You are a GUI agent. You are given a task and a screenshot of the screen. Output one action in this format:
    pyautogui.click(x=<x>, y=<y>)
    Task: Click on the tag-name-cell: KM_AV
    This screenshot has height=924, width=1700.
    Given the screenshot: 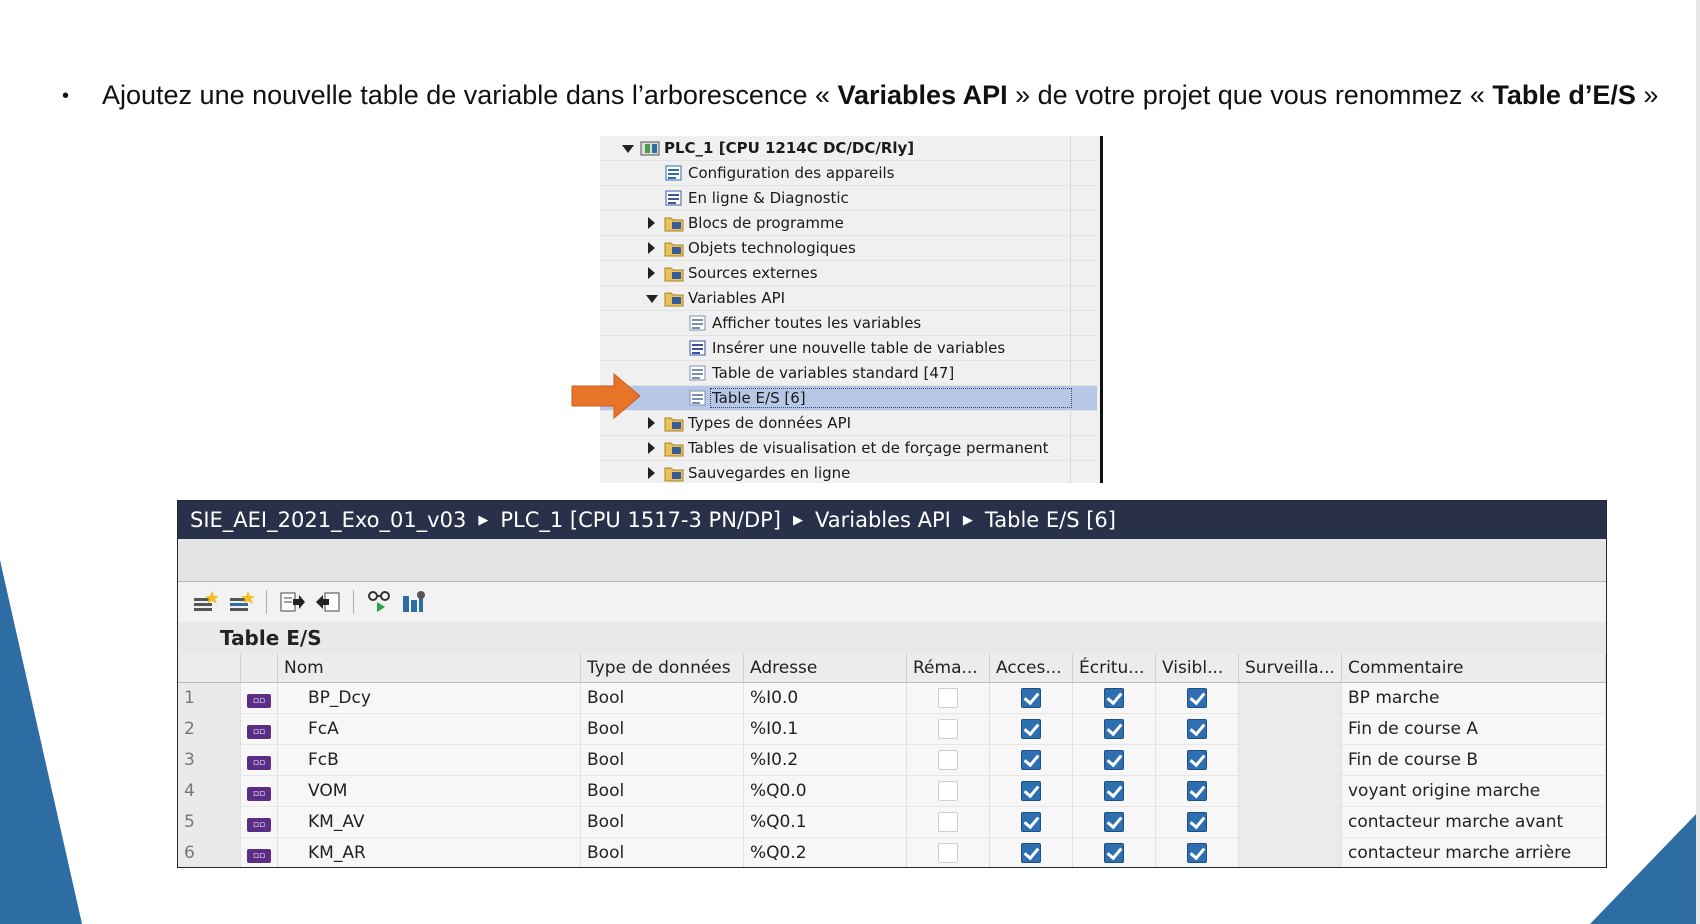 What is the action you would take?
    pyautogui.click(x=429, y=822)
    